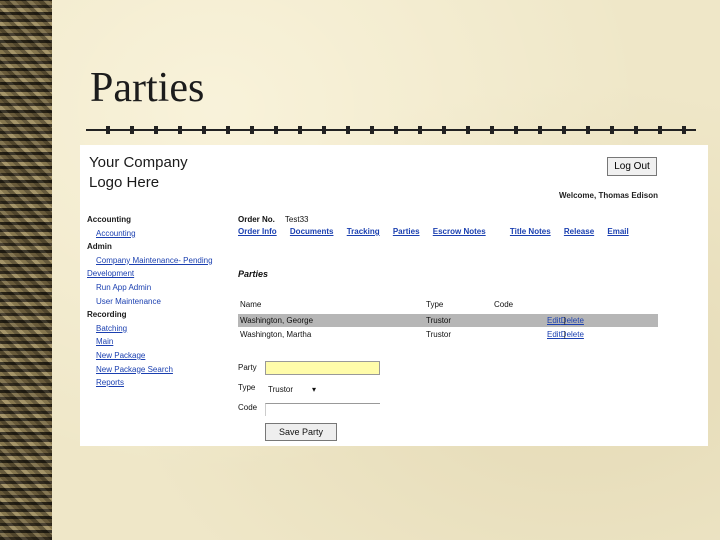 The height and width of the screenshot is (540, 720). What do you see at coordinates (26, 270) in the screenshot?
I see `binding-strip` at bounding box center [26, 270].